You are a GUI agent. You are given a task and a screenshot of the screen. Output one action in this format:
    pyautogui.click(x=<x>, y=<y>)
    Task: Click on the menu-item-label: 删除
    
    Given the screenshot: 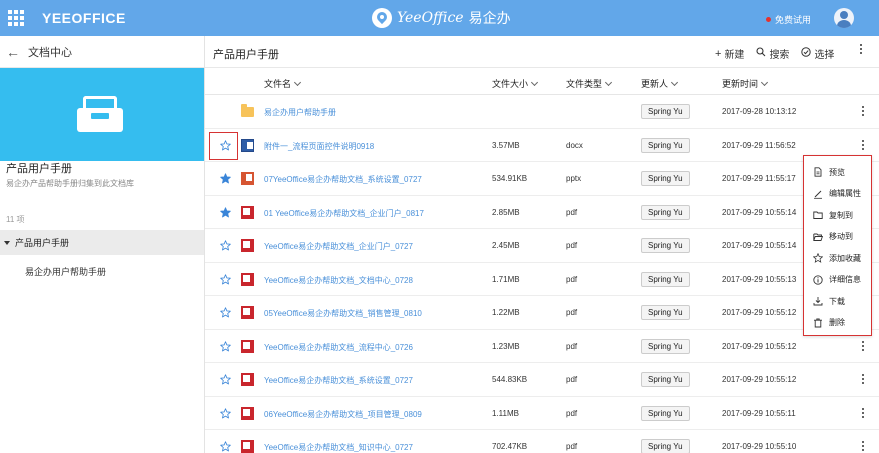 What is the action you would take?
    pyautogui.click(x=837, y=322)
    